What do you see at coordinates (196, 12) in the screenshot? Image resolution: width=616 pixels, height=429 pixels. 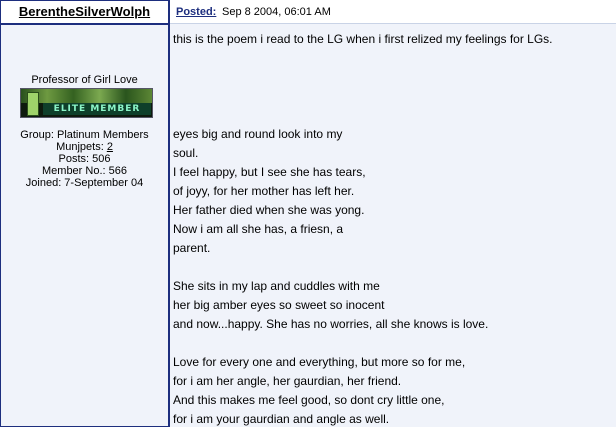 I see `posted-link: Posted:` at bounding box center [196, 12].